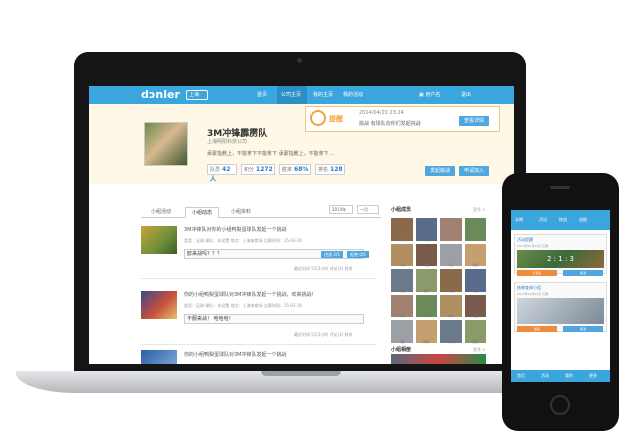 The height and width of the screenshot is (441, 623). What do you see at coordinates (426, 265) in the screenshot?
I see `member-name: 大猫` at bounding box center [426, 265].